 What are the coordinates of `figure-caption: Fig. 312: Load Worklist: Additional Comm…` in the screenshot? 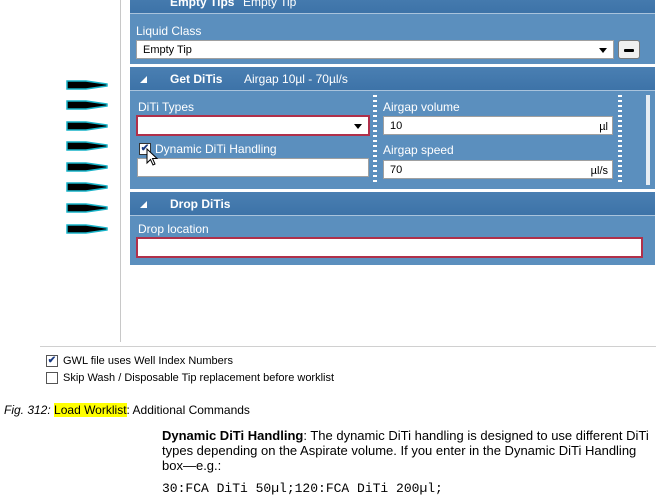 It's located at (127, 410).